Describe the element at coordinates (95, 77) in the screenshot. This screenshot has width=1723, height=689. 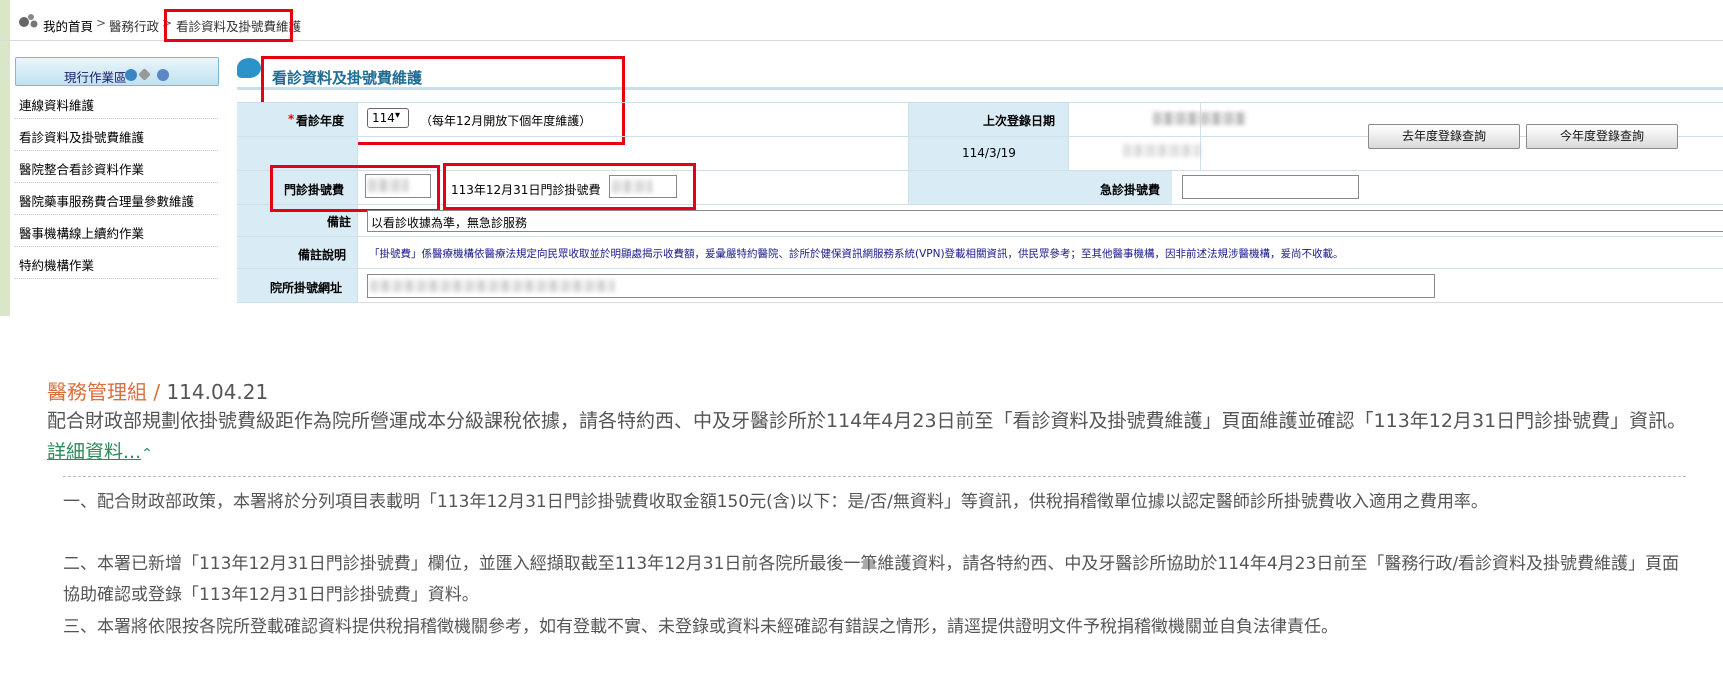
I see `sidebar-header-label: 現行作業區` at that location.